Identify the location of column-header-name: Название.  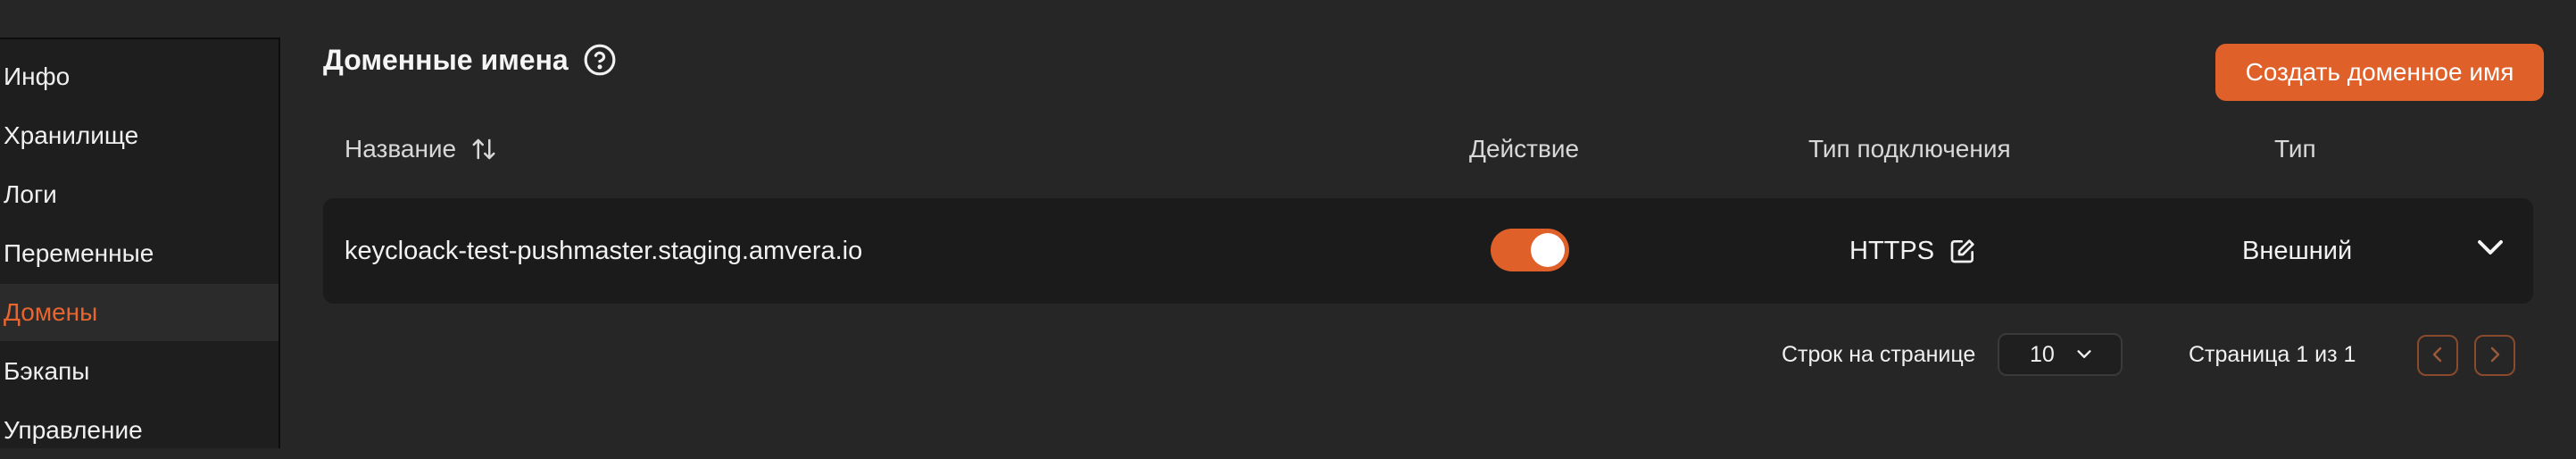
(421, 149).